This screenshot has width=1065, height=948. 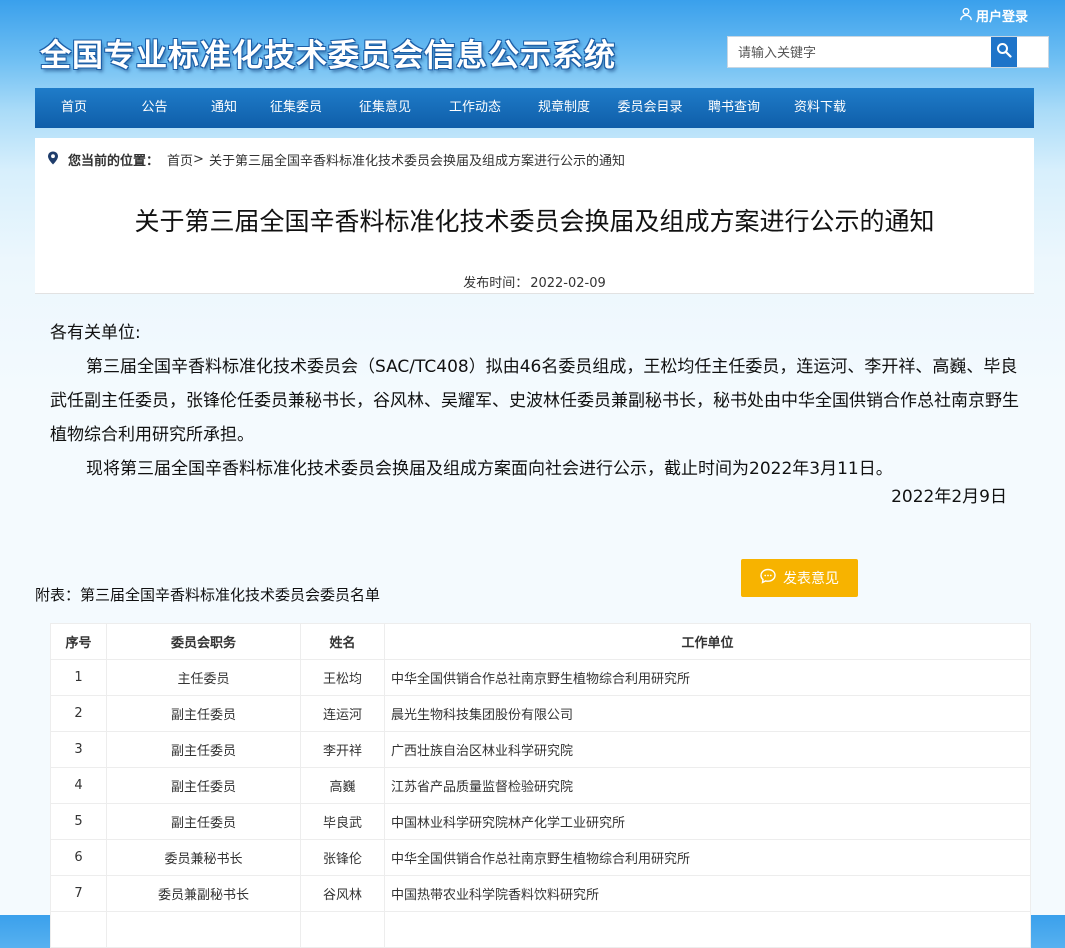 What do you see at coordinates (328, 56) in the screenshot?
I see `site-title: 全国专业标准化技术委员会信息公示系统` at bounding box center [328, 56].